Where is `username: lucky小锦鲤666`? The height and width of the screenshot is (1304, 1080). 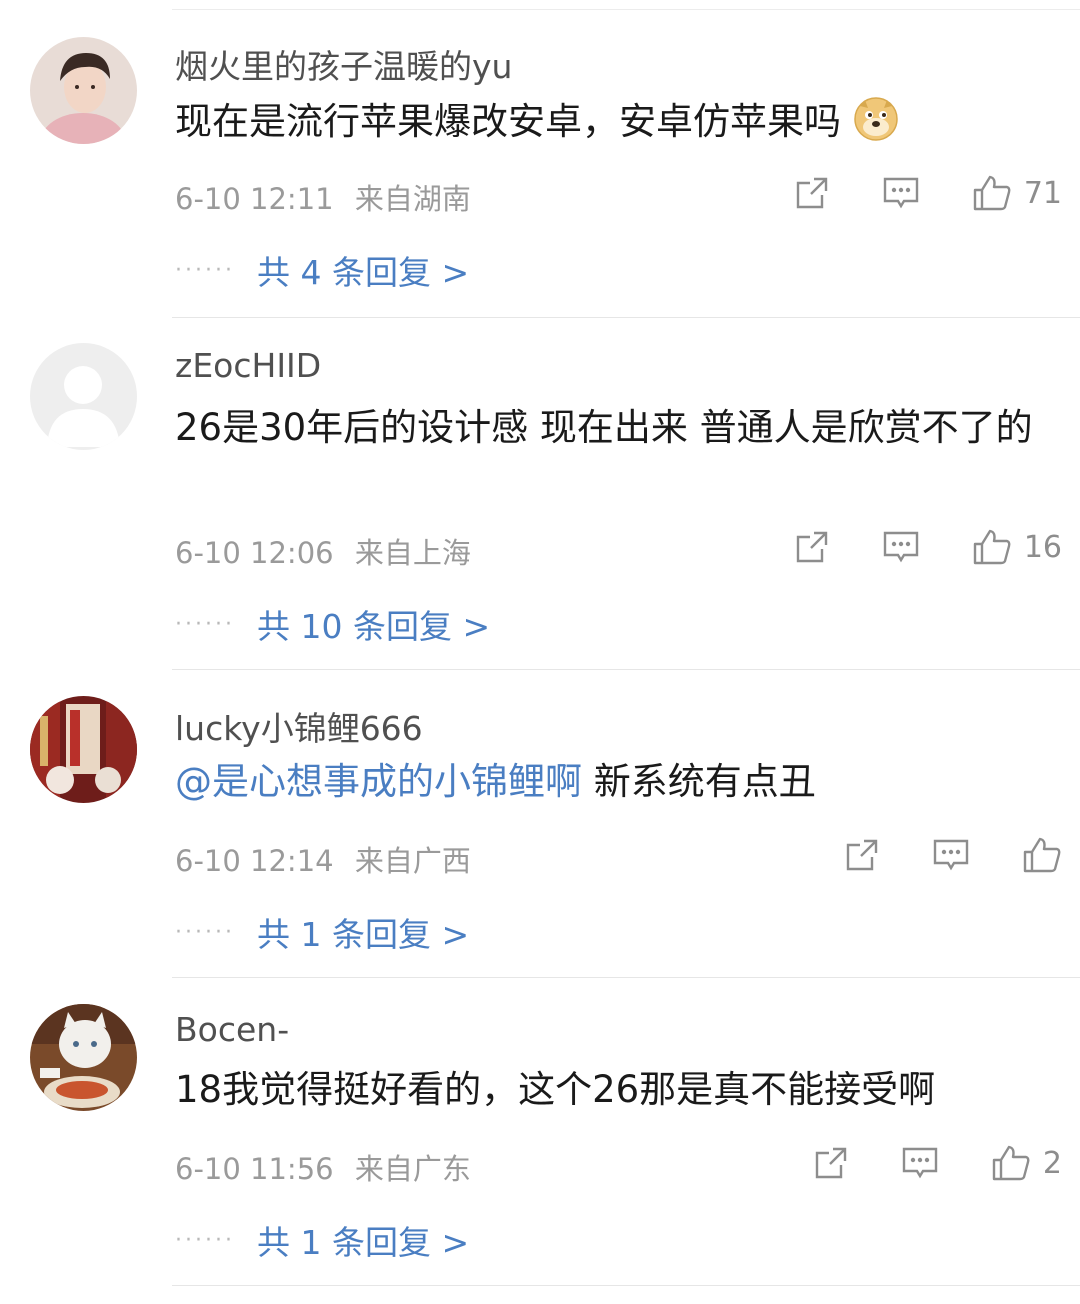 username: lucky小锦鲤666 is located at coordinates (299, 726).